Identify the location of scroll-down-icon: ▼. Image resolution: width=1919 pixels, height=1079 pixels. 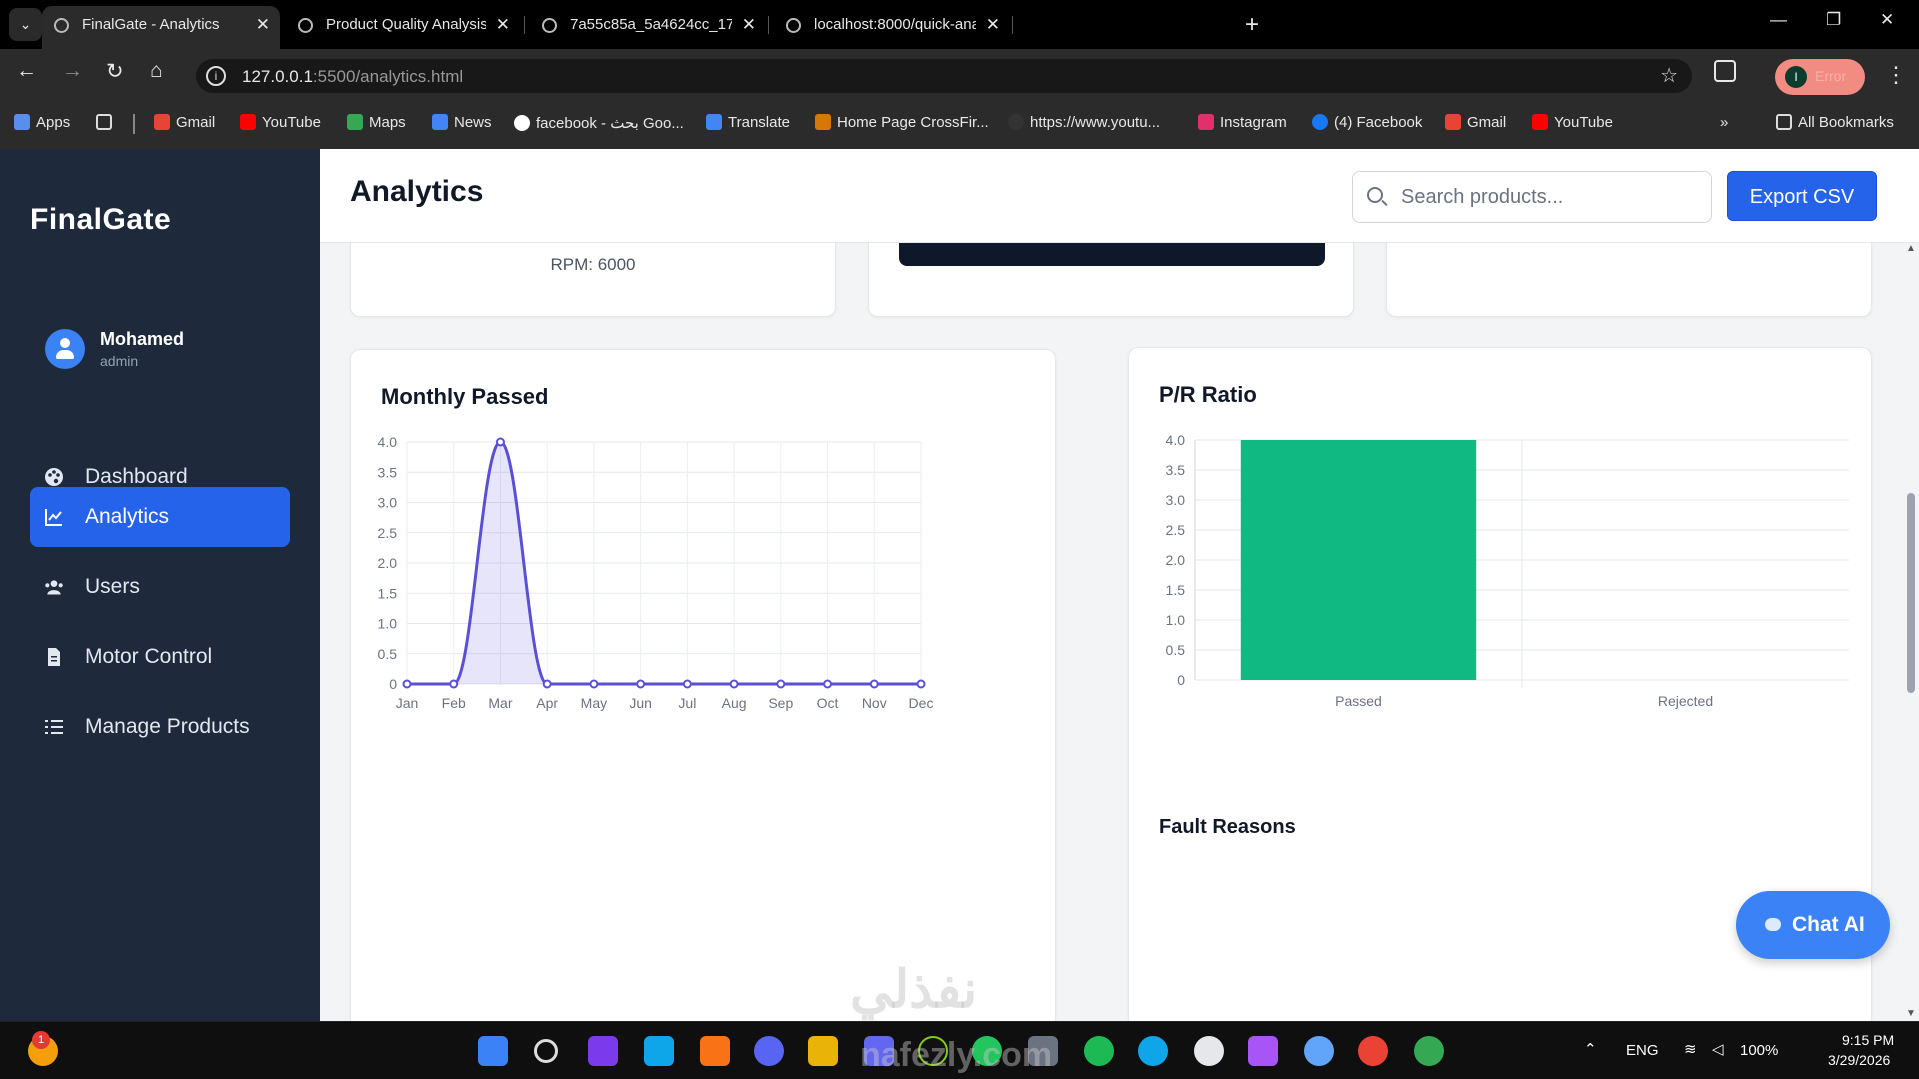
(1911, 1013).